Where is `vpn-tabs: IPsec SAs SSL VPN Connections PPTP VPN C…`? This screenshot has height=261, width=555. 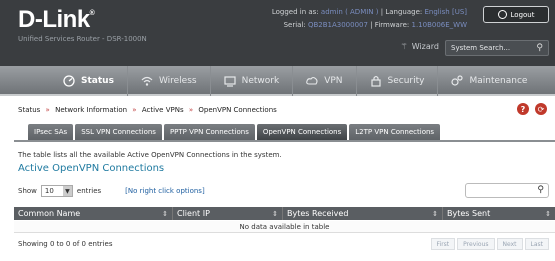
vpn-tabs: IPsec SAs SSL VPN Connections PPTP VPN C… is located at coordinates (234, 132).